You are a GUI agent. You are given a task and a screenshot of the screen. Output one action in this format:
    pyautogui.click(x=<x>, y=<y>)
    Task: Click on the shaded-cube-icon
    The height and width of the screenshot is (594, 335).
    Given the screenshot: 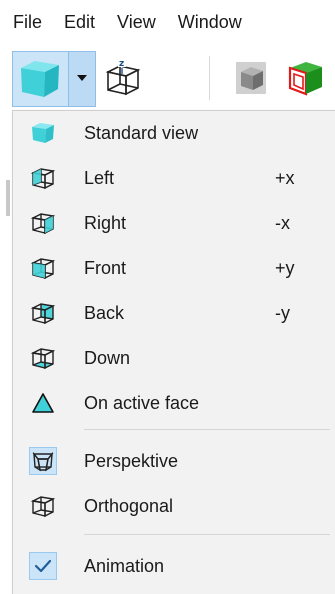 What is the action you would take?
    pyautogui.click(x=251, y=80)
    